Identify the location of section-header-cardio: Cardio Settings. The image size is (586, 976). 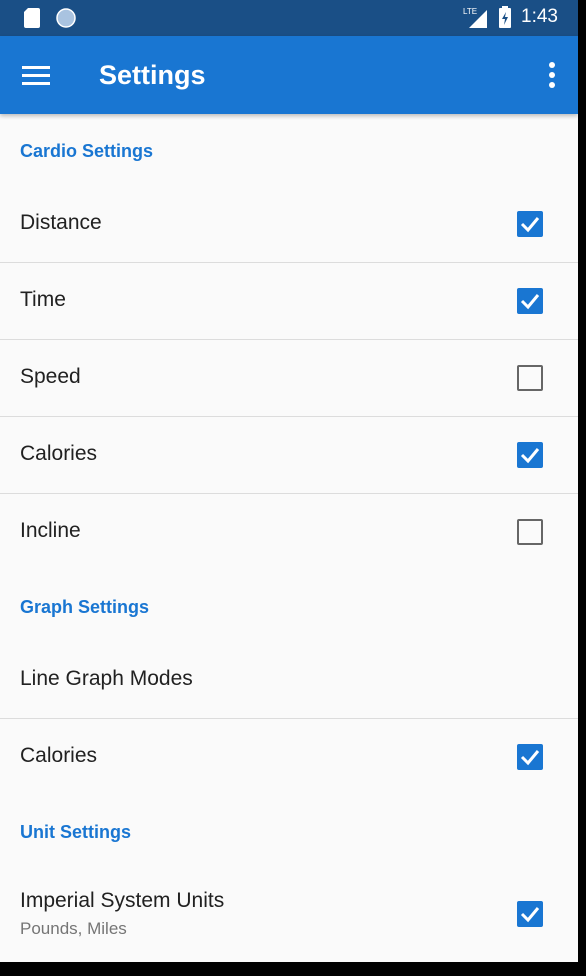
(87, 151).